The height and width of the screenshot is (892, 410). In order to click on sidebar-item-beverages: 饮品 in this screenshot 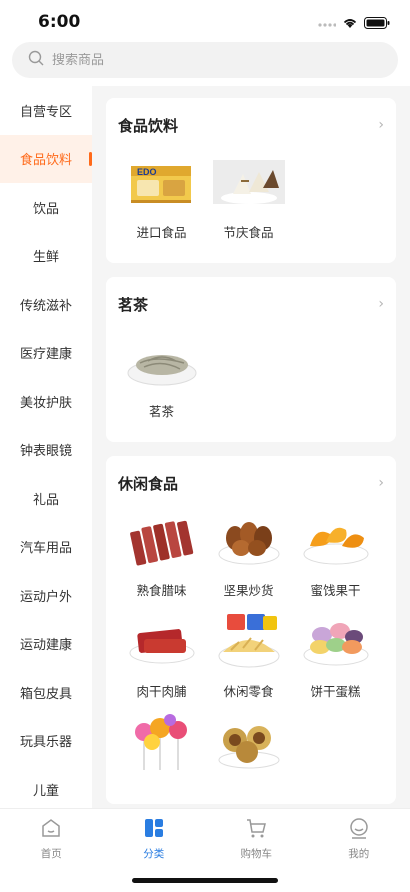, I will do `click(46, 207)`.